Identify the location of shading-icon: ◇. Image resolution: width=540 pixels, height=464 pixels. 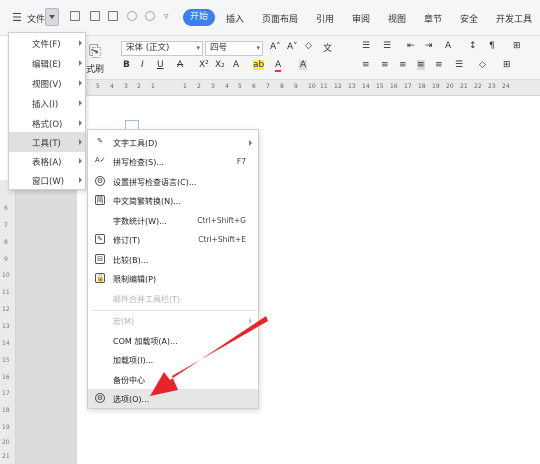
(482, 65).